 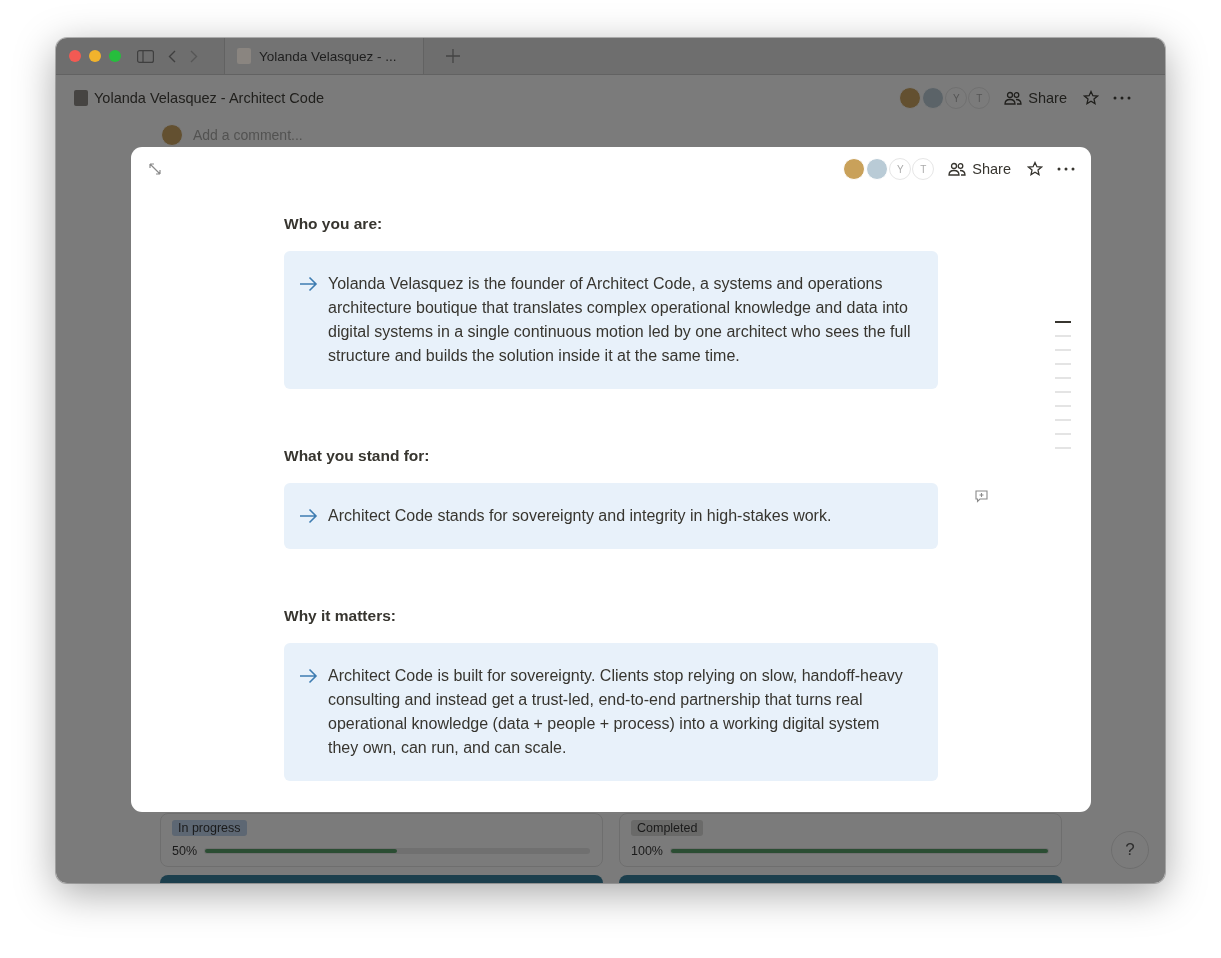 What do you see at coordinates (115, 56) in the screenshot?
I see `zoom-window-button` at bounding box center [115, 56].